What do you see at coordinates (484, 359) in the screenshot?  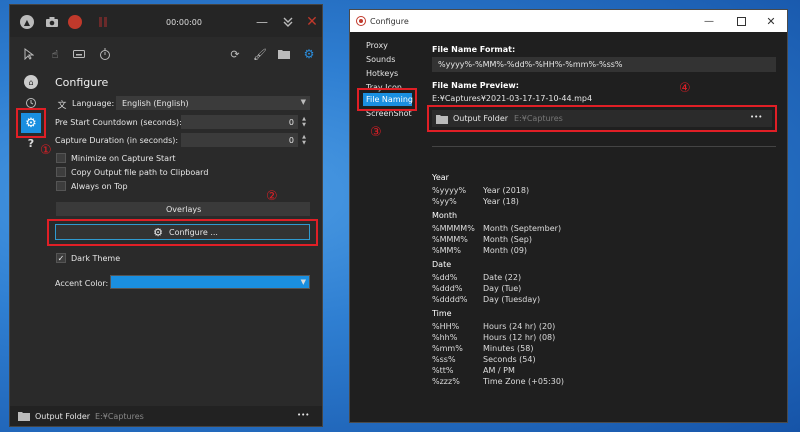 I see `format-row: %ss% Seconds (54)` at bounding box center [484, 359].